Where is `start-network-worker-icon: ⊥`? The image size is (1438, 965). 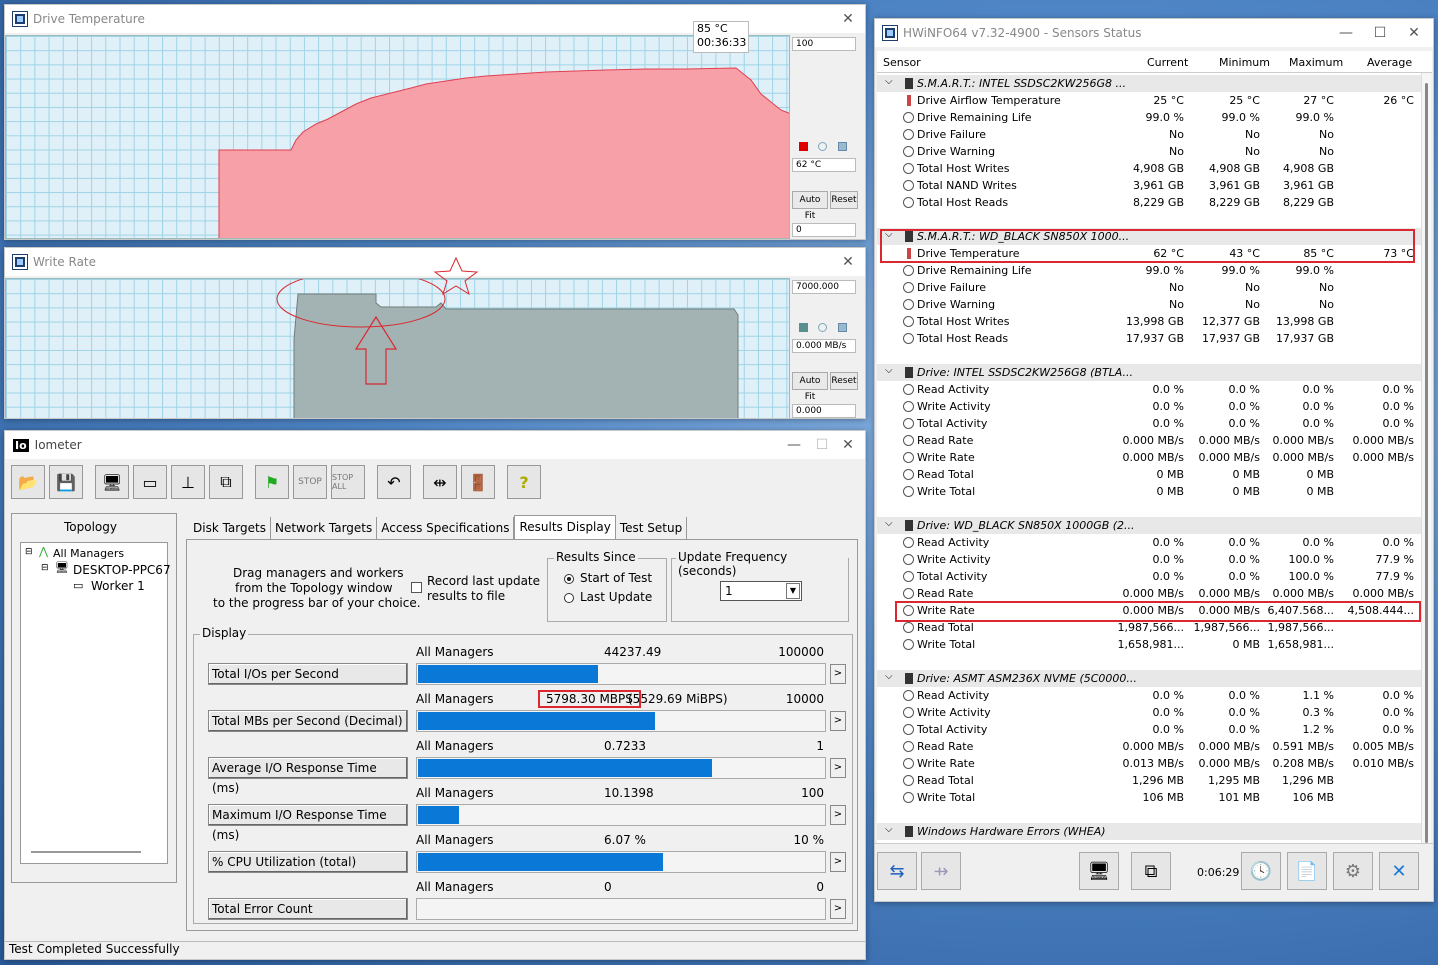 start-network-worker-icon: ⊥ is located at coordinates (188, 482).